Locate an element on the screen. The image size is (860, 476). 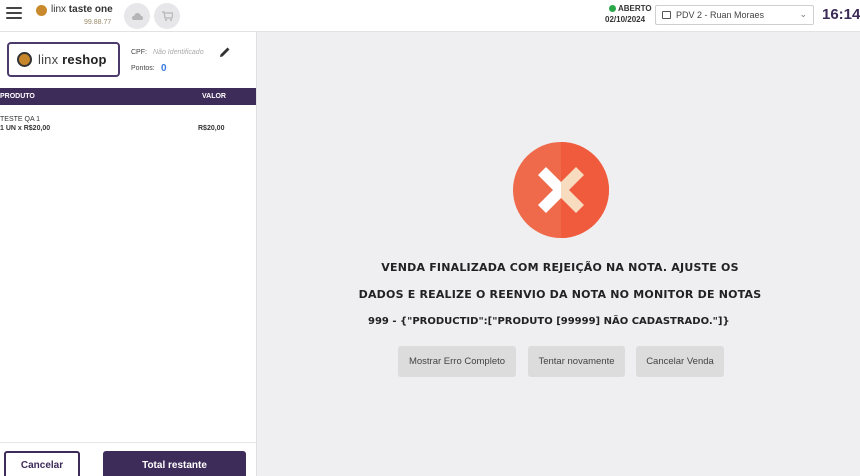
brand-name: linx taste one is located at coordinates (82, 9).